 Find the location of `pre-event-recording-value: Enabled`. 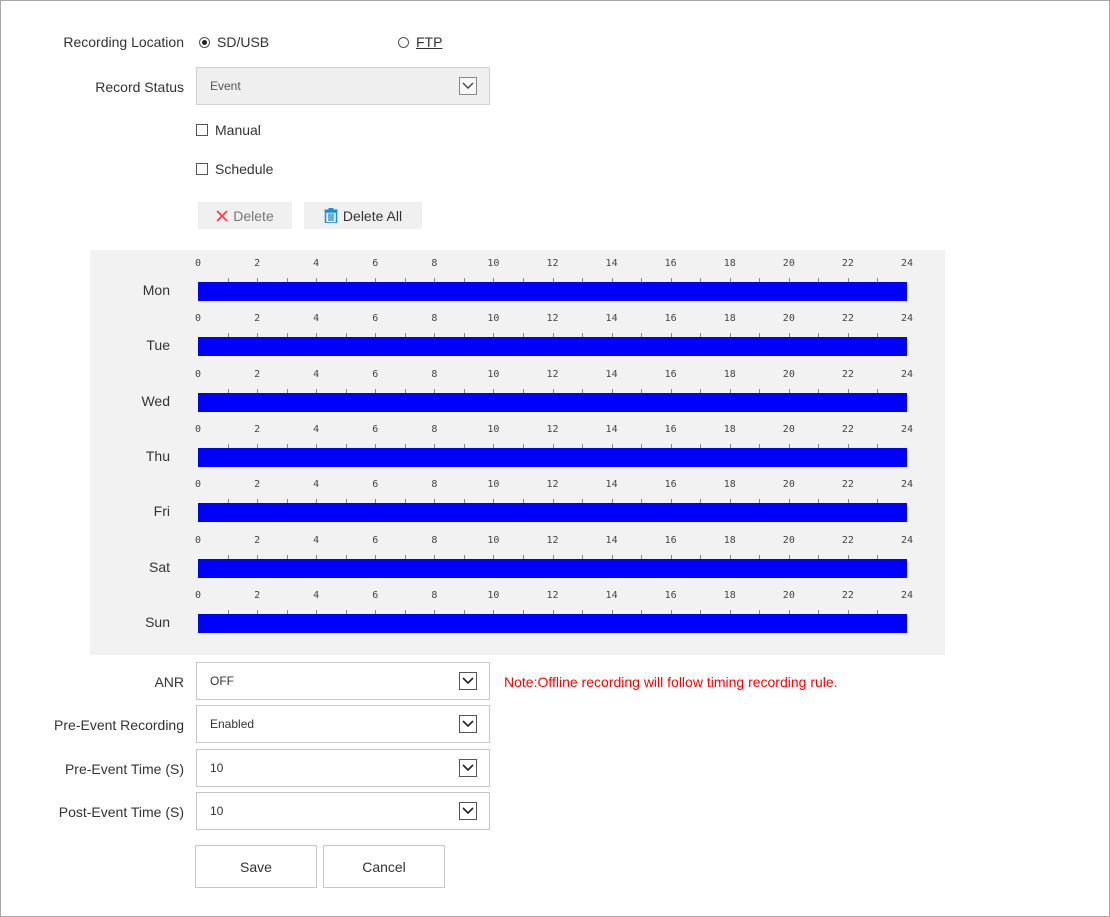

pre-event-recording-value: Enabled is located at coordinates (232, 724).